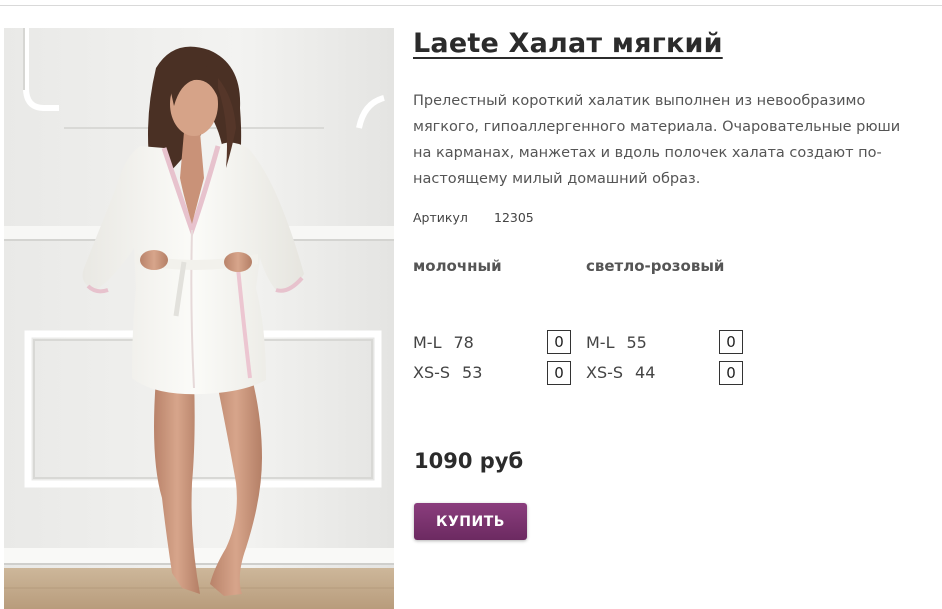 The height and width of the screenshot is (609, 942). Describe the element at coordinates (472, 372) in the screenshot. I see `stock-count: 53` at that location.